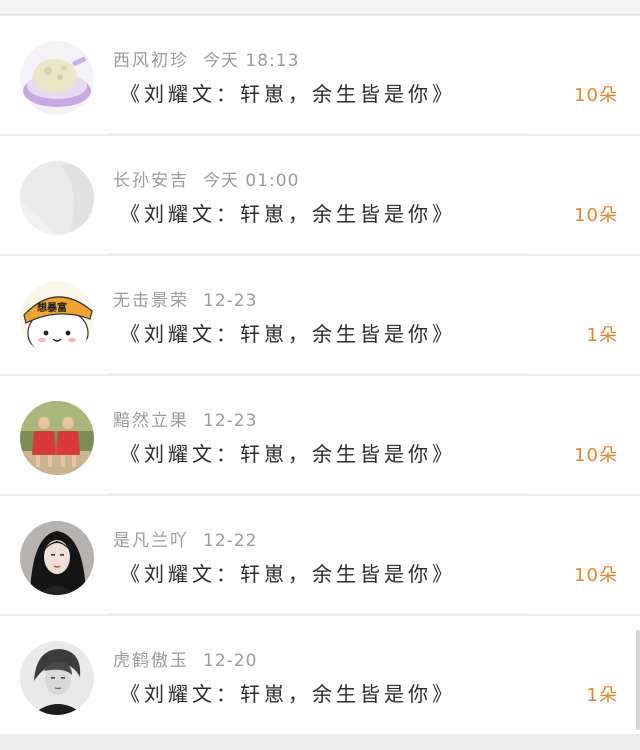 The width and height of the screenshot is (640, 750). What do you see at coordinates (51, 307) in the screenshot?
I see `avatar-lettering: 想暴富` at bounding box center [51, 307].